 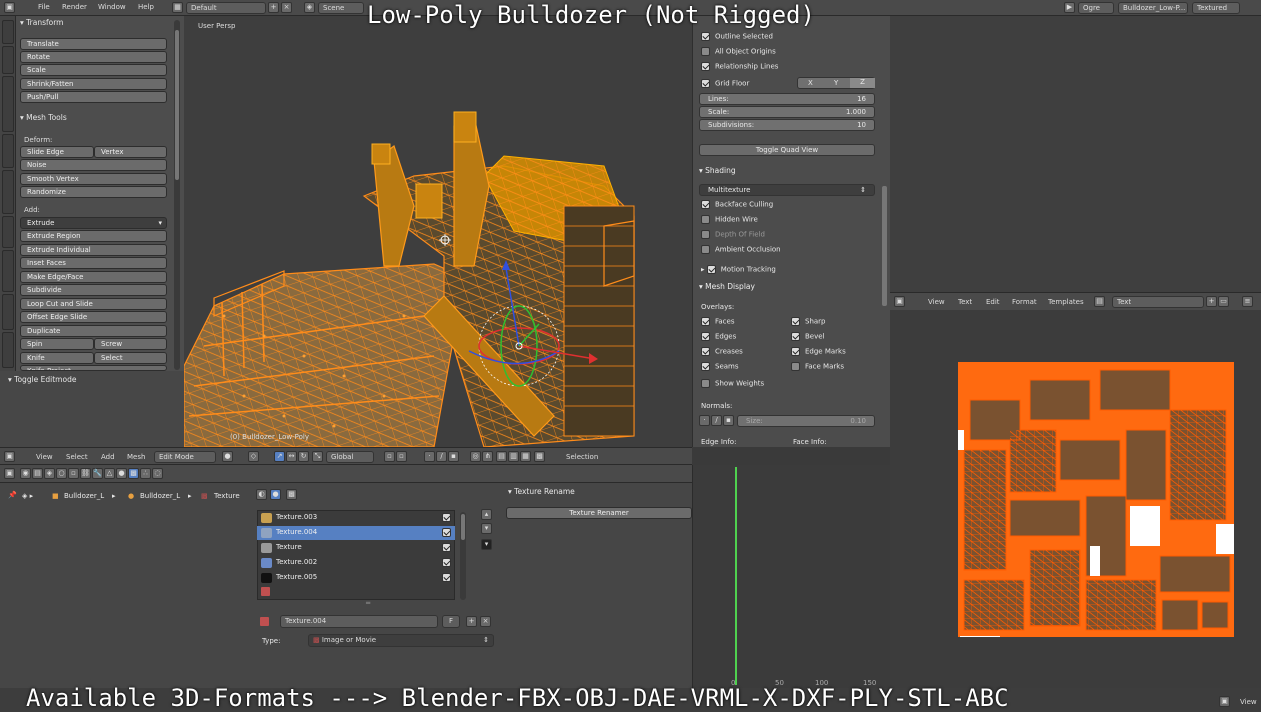 What do you see at coordinates (720, 366) in the screenshot?
I see `seams-row: Seams` at bounding box center [720, 366].